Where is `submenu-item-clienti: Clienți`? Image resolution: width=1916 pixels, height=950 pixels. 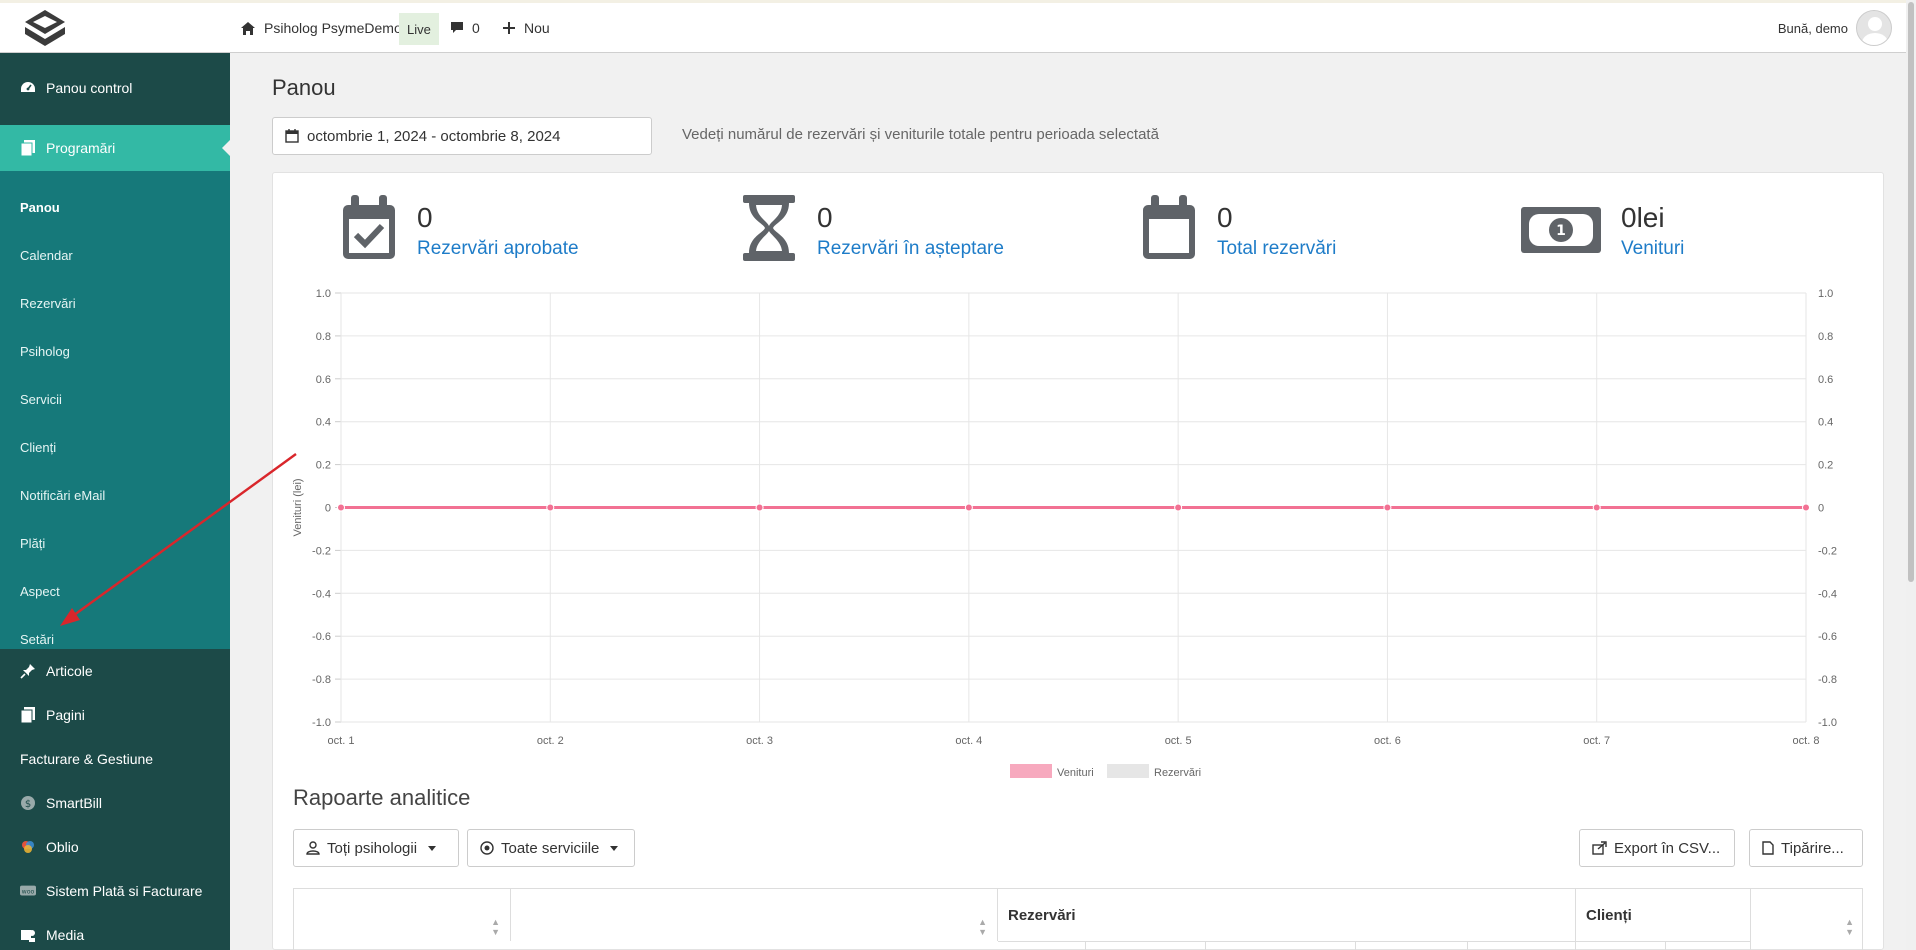 submenu-item-clienti: Clienți is located at coordinates (115, 447).